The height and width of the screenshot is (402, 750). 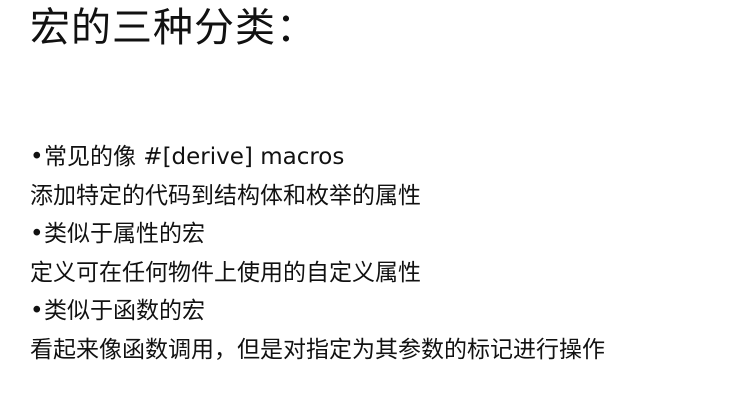 What do you see at coordinates (317, 349) in the screenshot?
I see `description-line: 看起来像函数调用，但是对指定为其参数的标记进行操作` at bounding box center [317, 349].